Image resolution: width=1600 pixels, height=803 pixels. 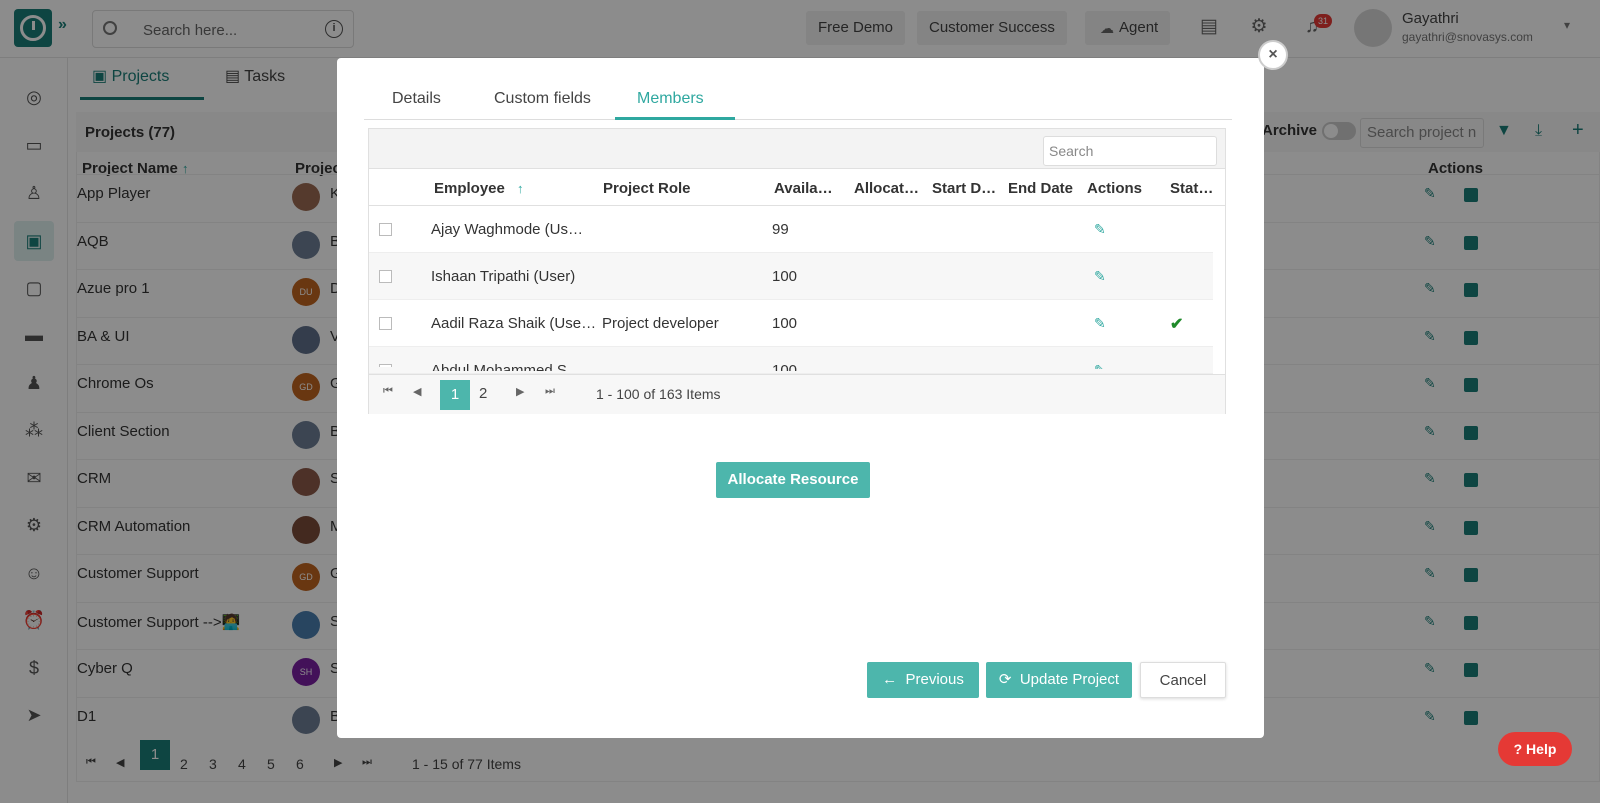 I want to click on col-employee-label: Employee, so click(x=469, y=188).